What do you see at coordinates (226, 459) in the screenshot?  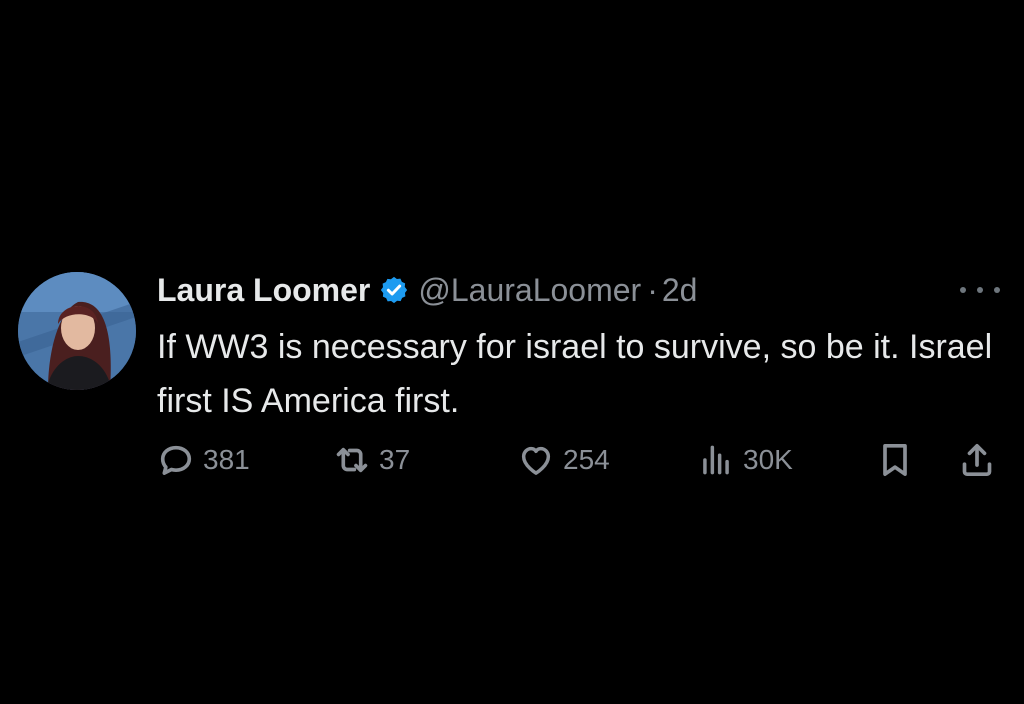 I see `reply-count: 381` at bounding box center [226, 459].